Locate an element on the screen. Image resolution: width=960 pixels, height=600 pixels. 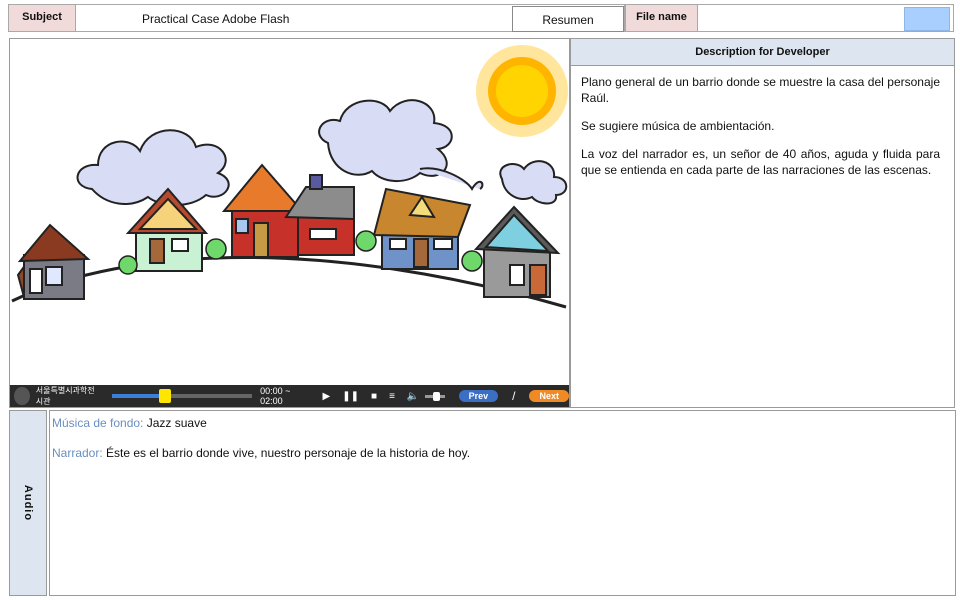
time-display: 00:00 ~ 02:00 is located at coordinates (275, 396).